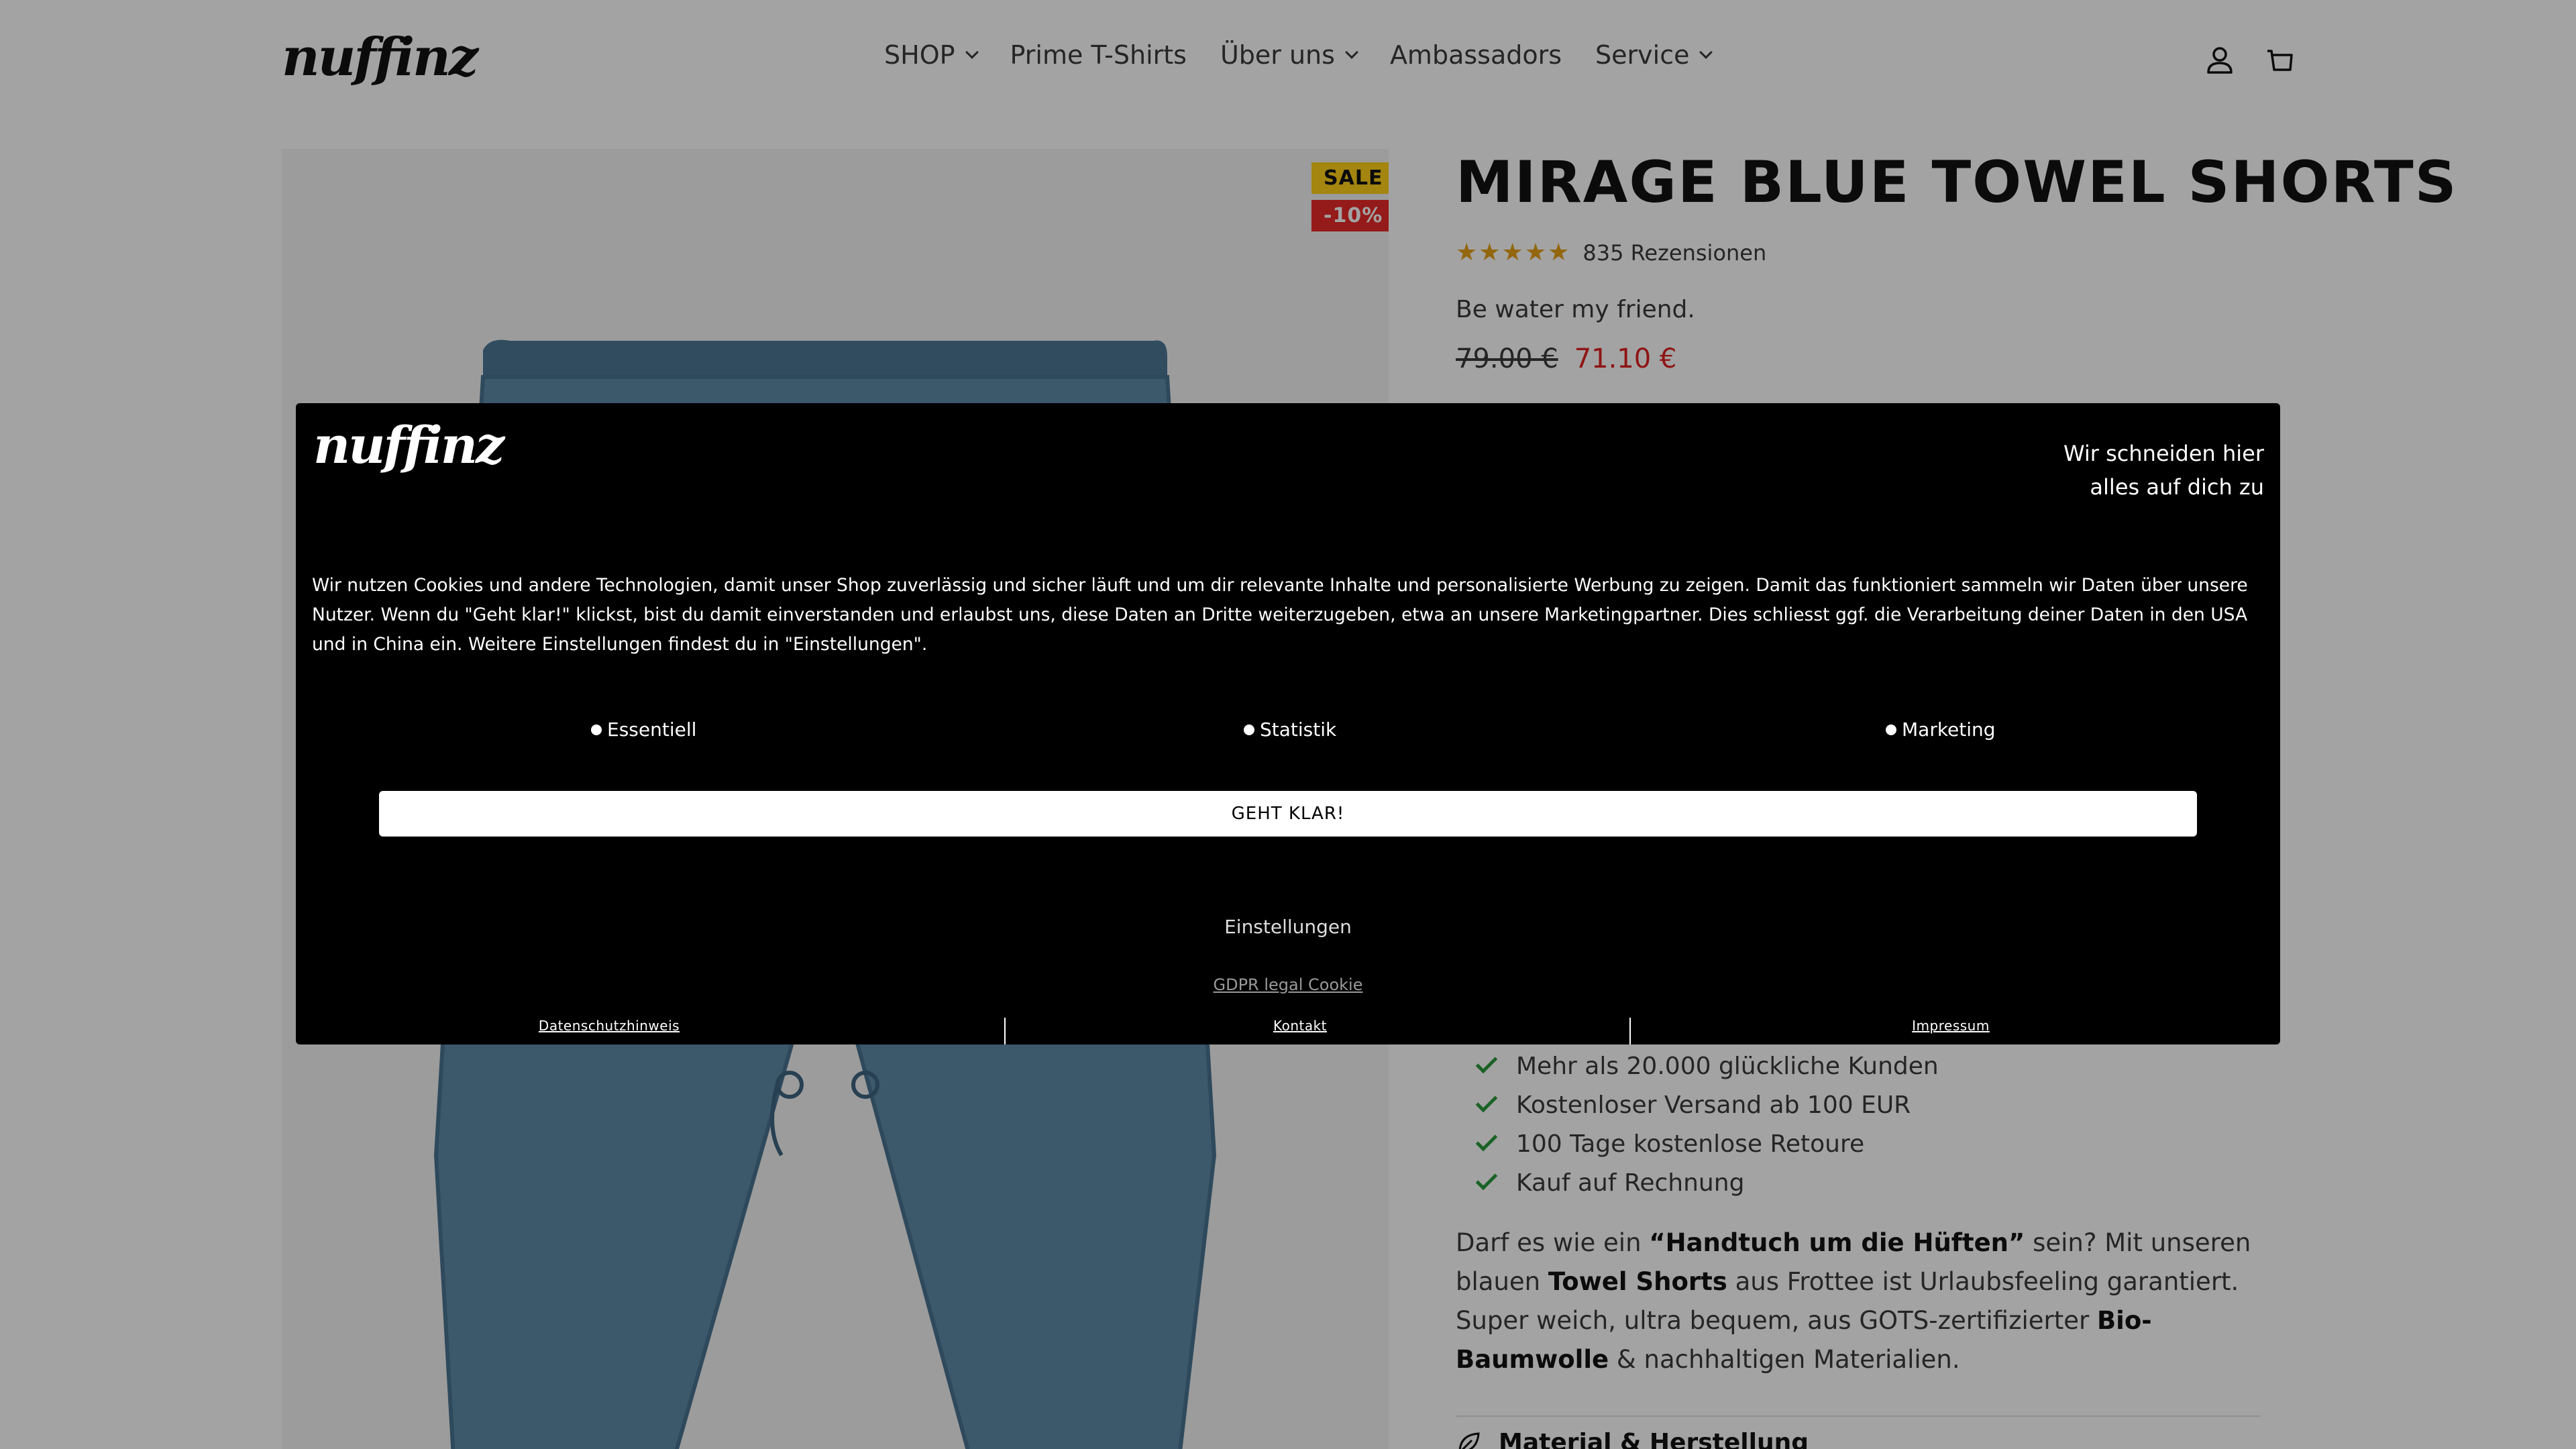 The image size is (2576, 1449). Describe the element at coordinates (1951, 1026) in the screenshot. I see `imprint-link: Impressum` at that location.